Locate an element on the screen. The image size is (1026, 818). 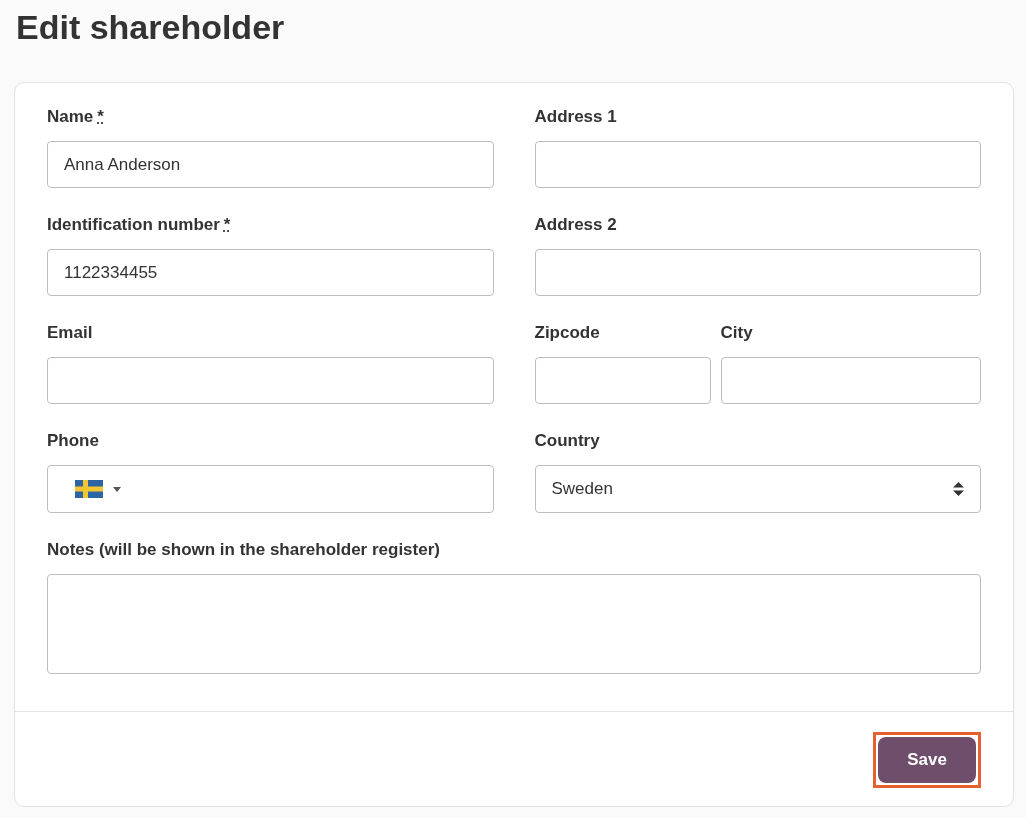
field-label: Zipcode is located at coordinates (567, 333).